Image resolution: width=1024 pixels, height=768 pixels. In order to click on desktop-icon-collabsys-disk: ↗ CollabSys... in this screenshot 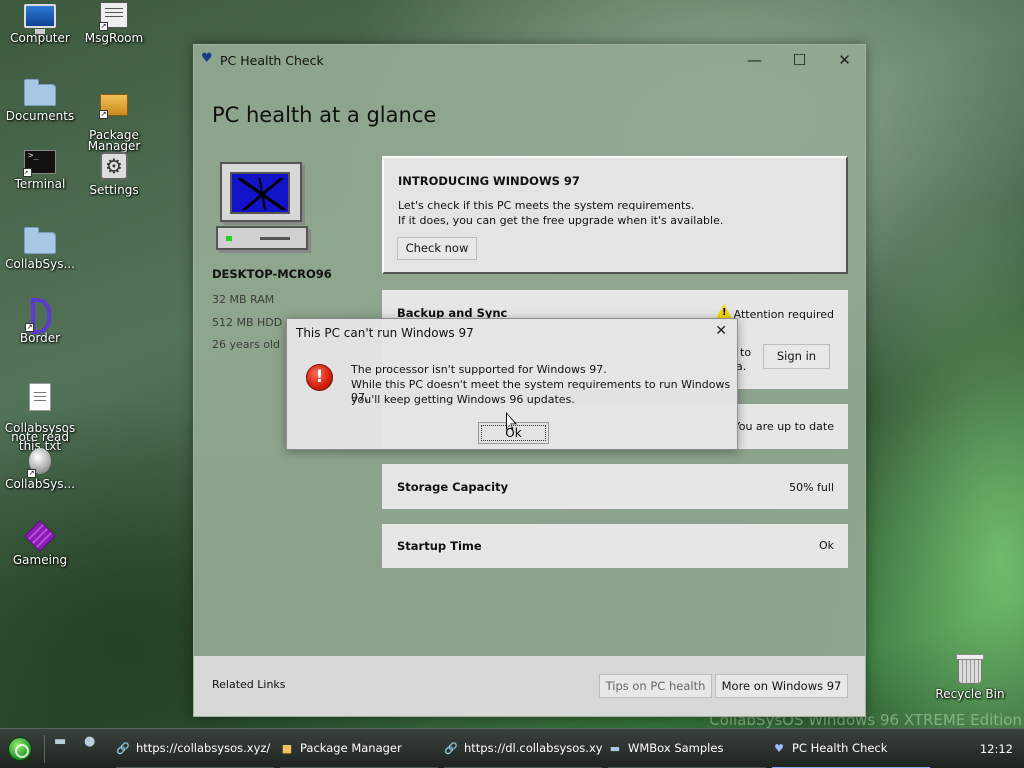, I will do `click(40, 469)`.